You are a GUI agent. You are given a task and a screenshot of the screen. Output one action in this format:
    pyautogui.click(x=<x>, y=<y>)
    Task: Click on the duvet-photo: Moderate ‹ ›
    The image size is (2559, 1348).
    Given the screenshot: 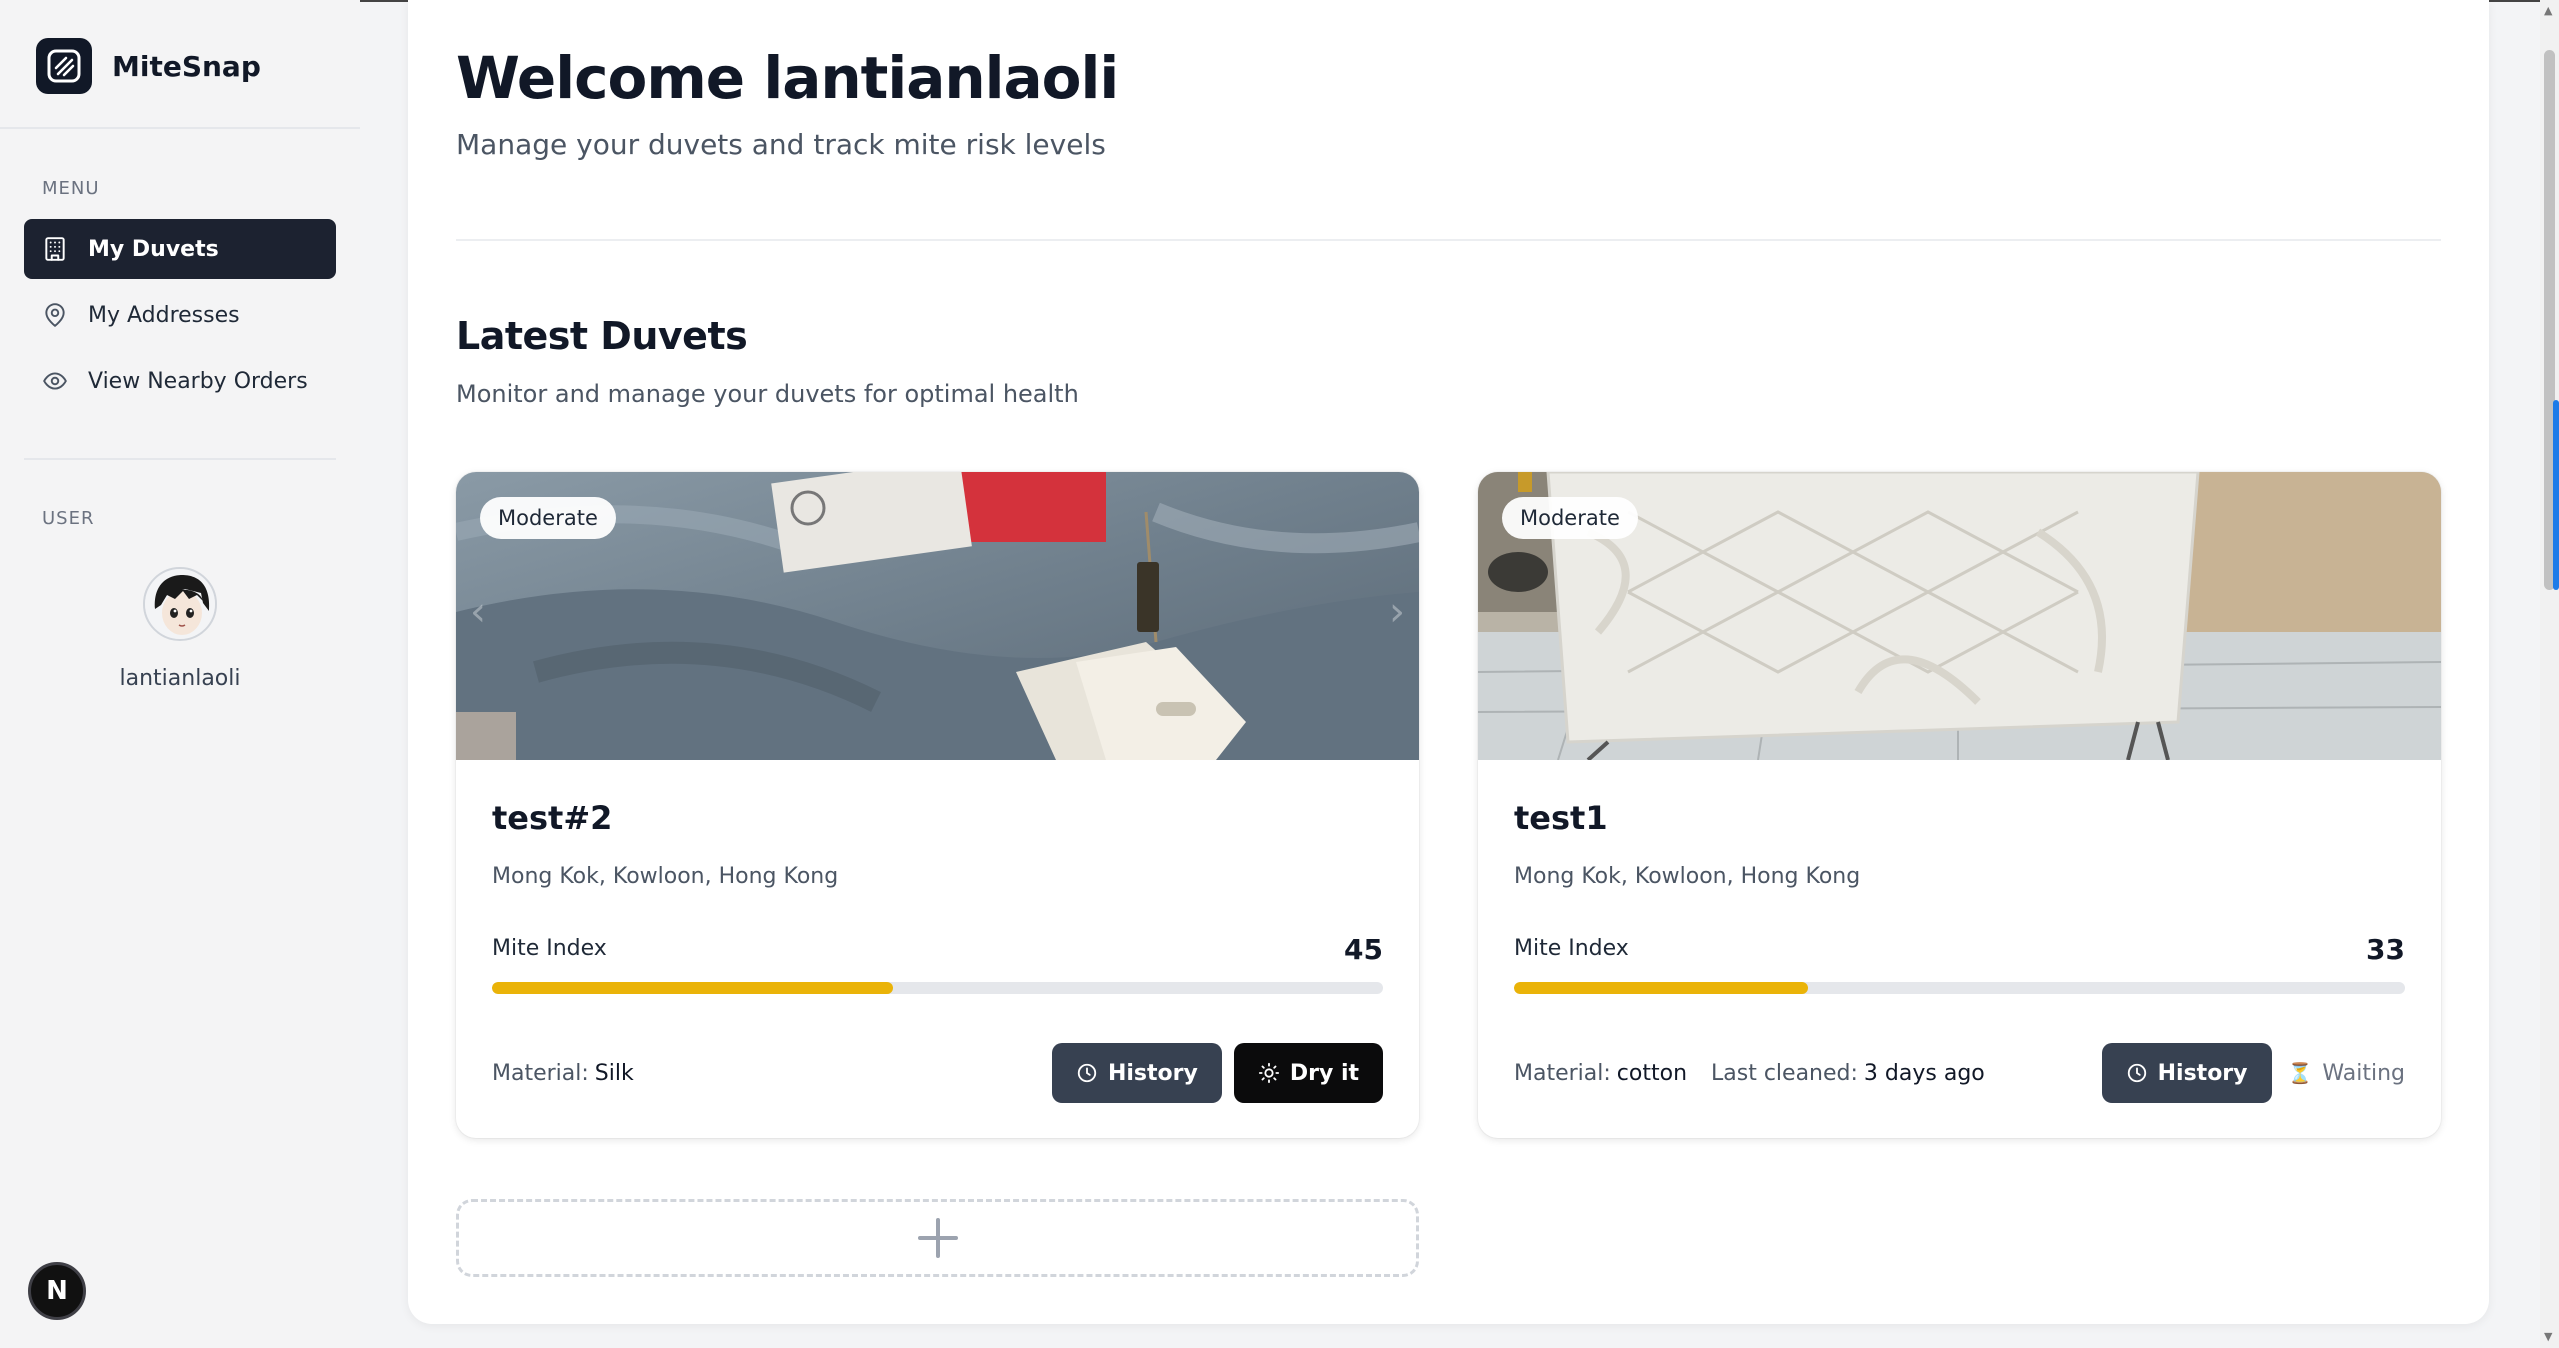 What is the action you would take?
    pyautogui.click(x=937, y=616)
    